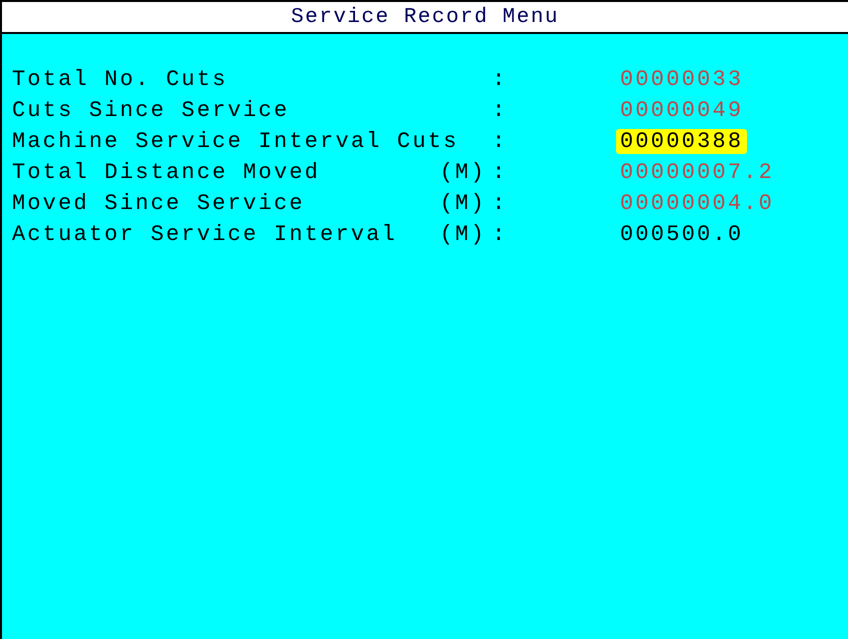 The image size is (848, 639). Describe the element at coordinates (158, 203) in the screenshot. I see `field-label: Moved Since Service` at that location.